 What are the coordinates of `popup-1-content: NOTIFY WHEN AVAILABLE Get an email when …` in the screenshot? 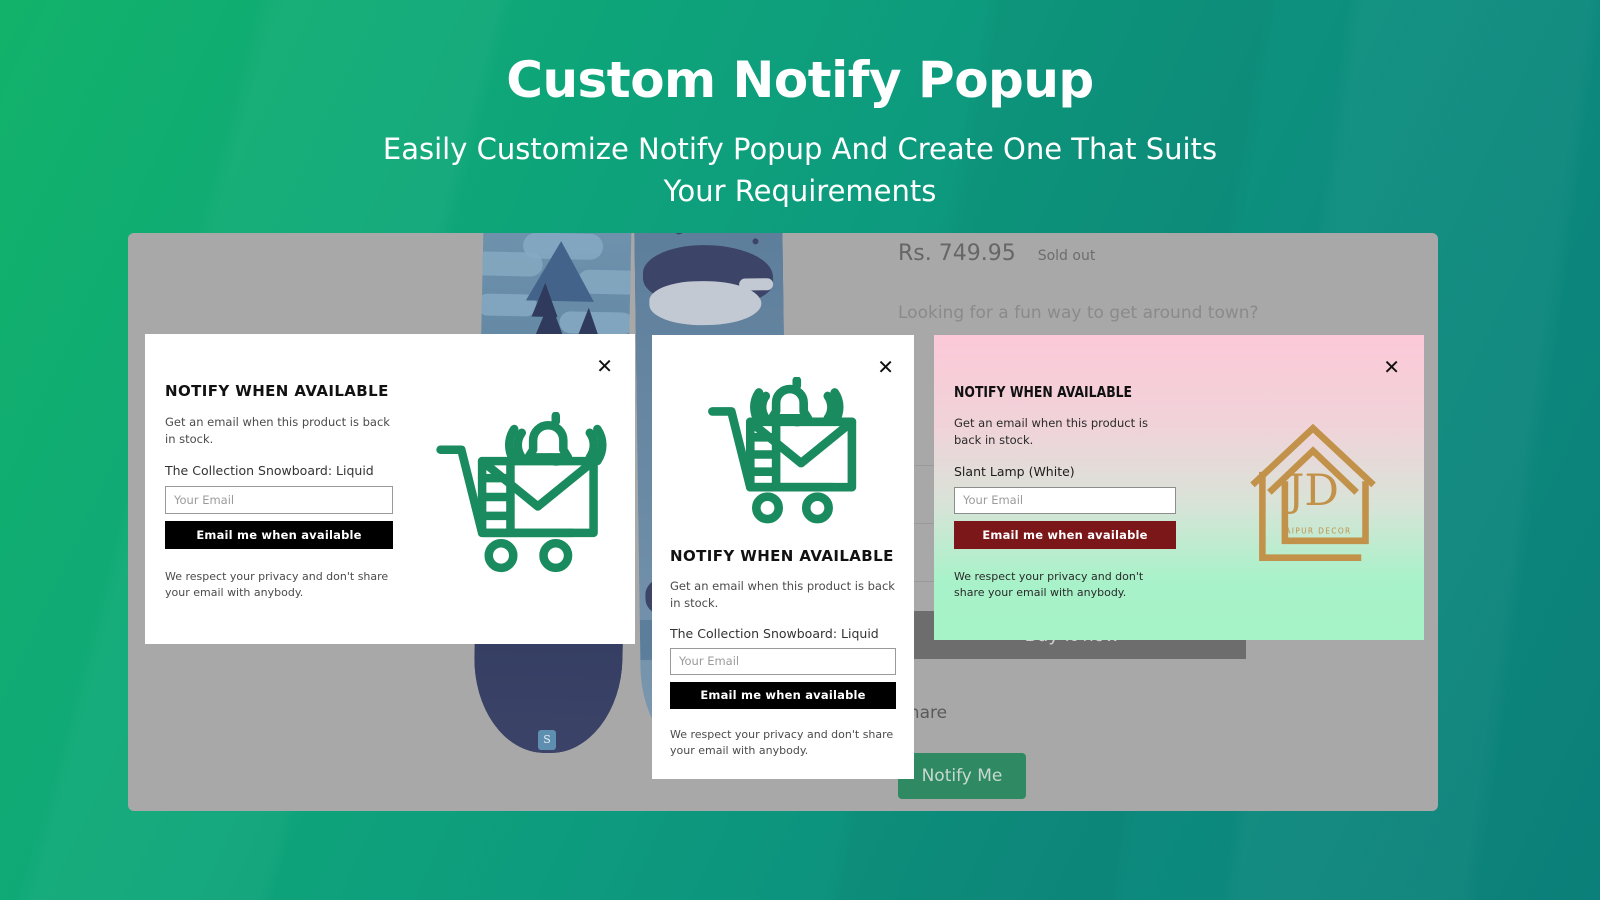 It's located at (279, 492).